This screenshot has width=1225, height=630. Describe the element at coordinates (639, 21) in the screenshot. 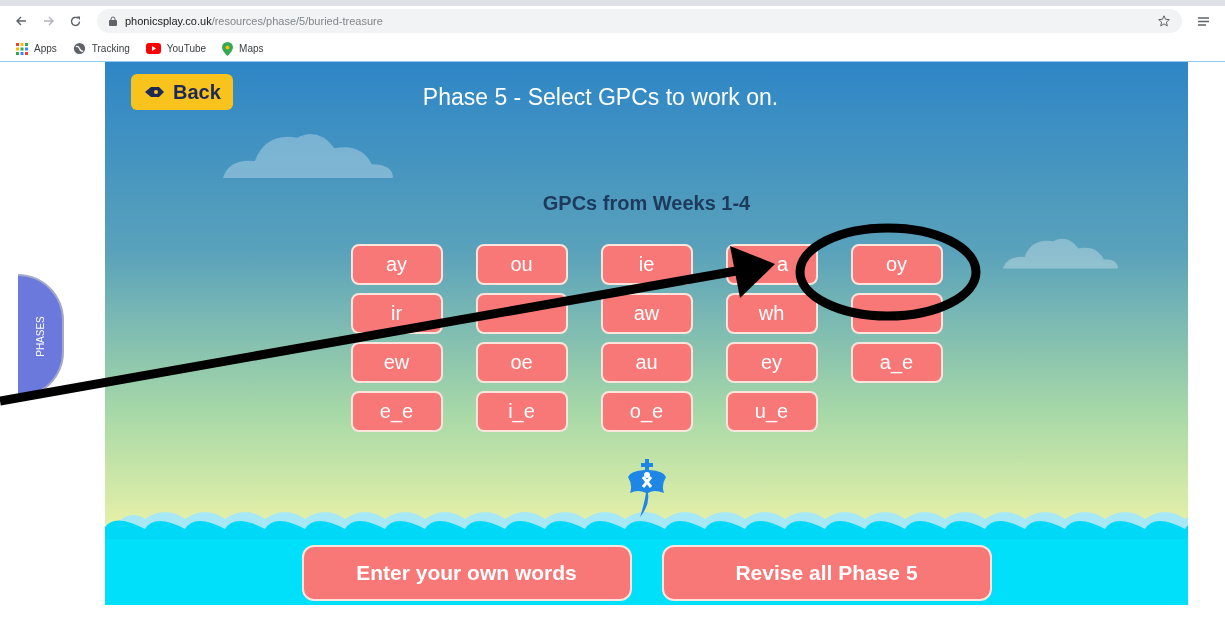

I see `address-bar: phonicsplay.co.uk/resources/phase/5/buried-treasure` at that location.